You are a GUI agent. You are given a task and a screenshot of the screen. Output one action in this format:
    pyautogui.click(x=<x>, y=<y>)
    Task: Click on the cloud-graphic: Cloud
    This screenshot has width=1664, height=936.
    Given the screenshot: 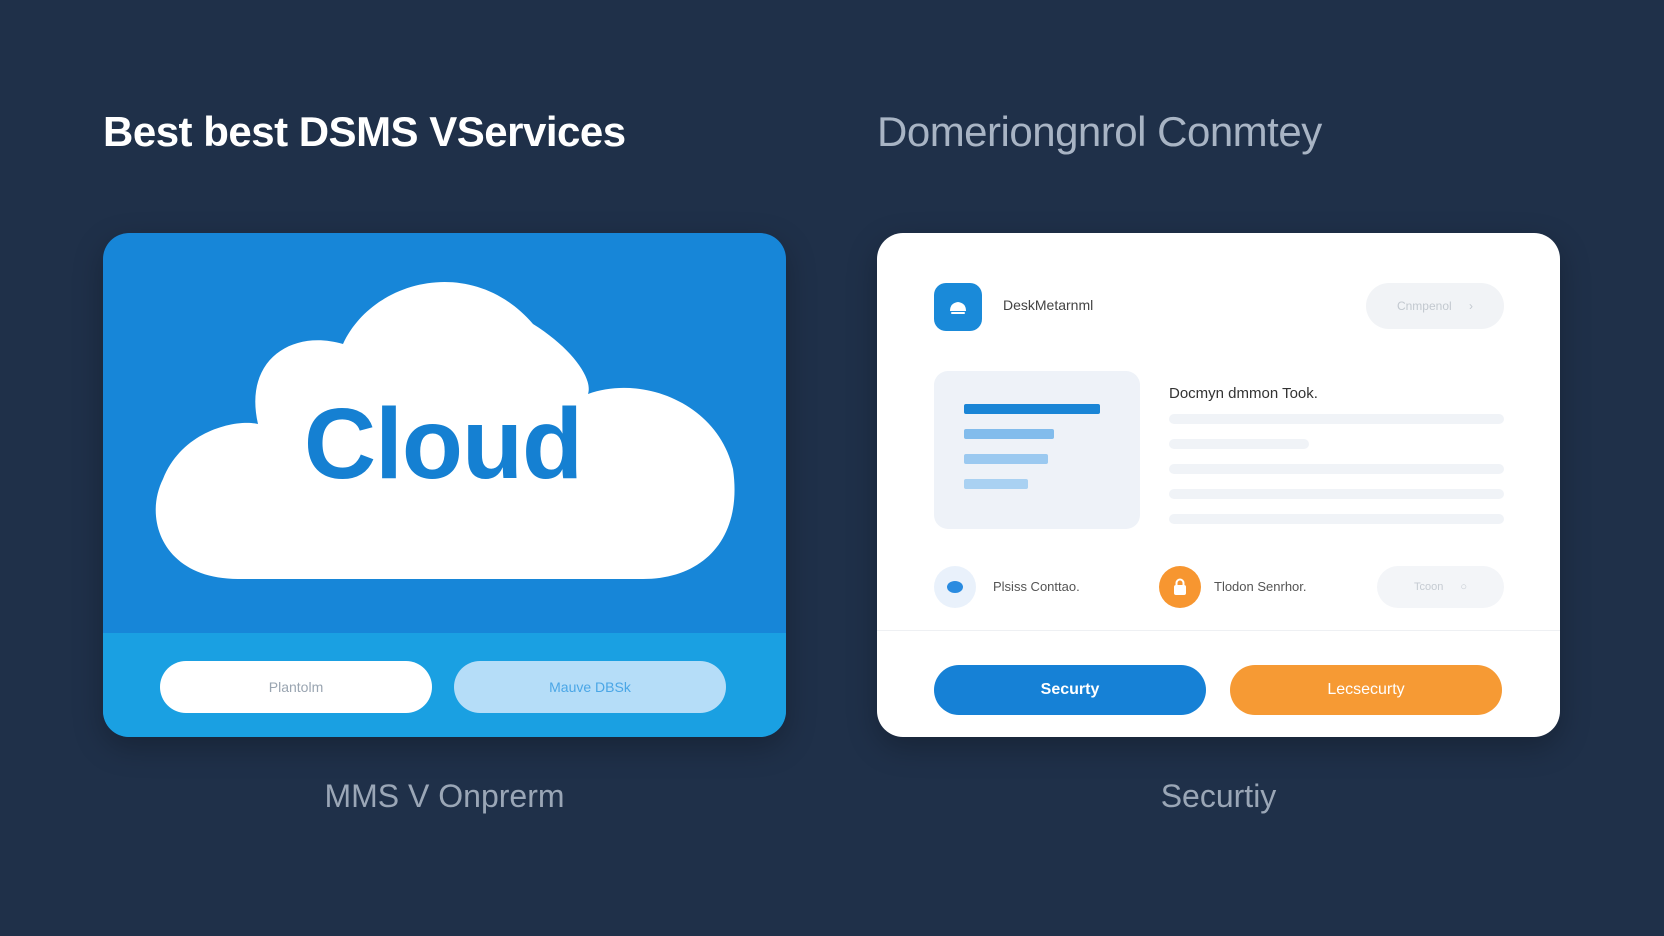 What is the action you would take?
    pyautogui.click(x=443, y=424)
    